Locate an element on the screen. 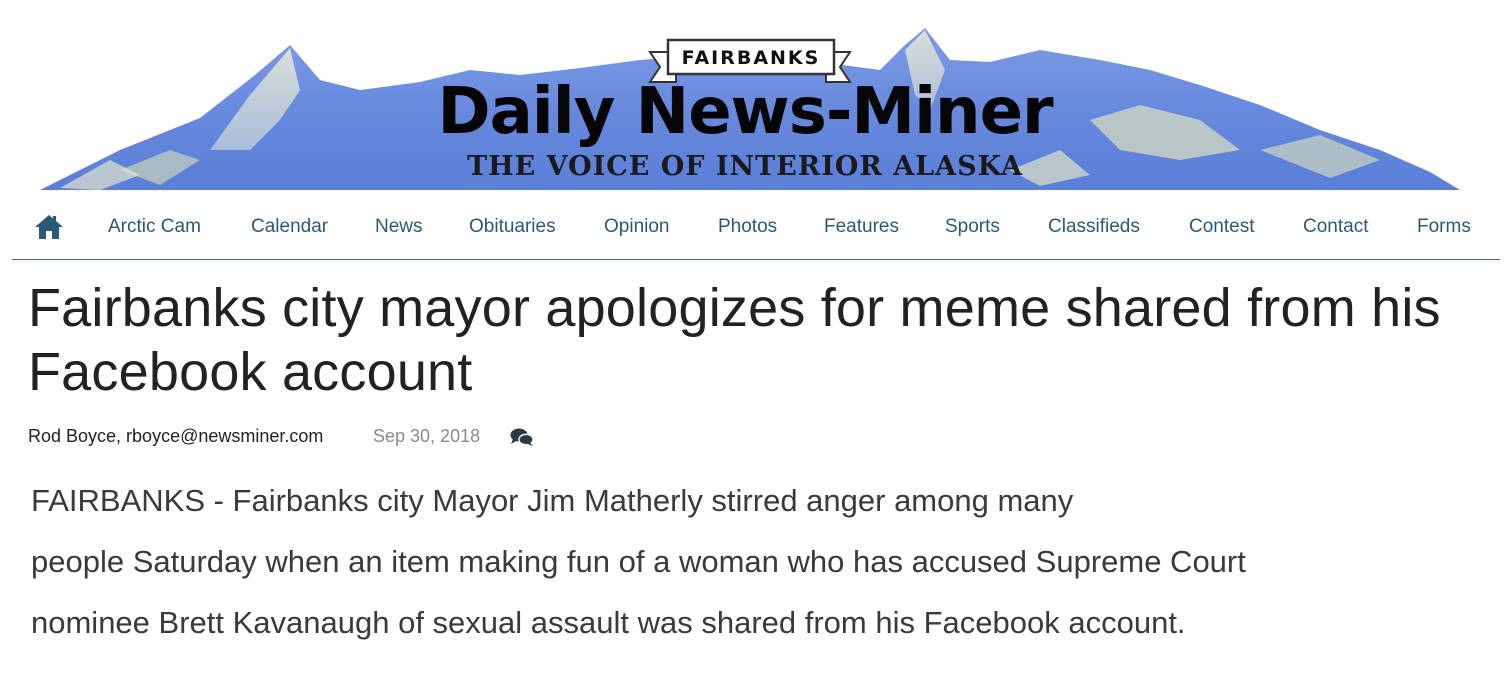 The height and width of the screenshot is (674, 1512). masthead-title: Daily News-Miner is located at coordinates (745, 112).